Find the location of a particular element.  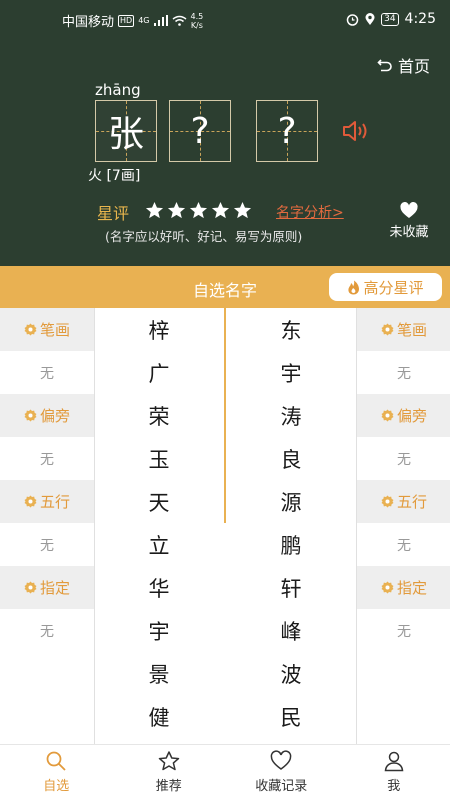

net-speed: 4.5 K/s is located at coordinates (197, 21).